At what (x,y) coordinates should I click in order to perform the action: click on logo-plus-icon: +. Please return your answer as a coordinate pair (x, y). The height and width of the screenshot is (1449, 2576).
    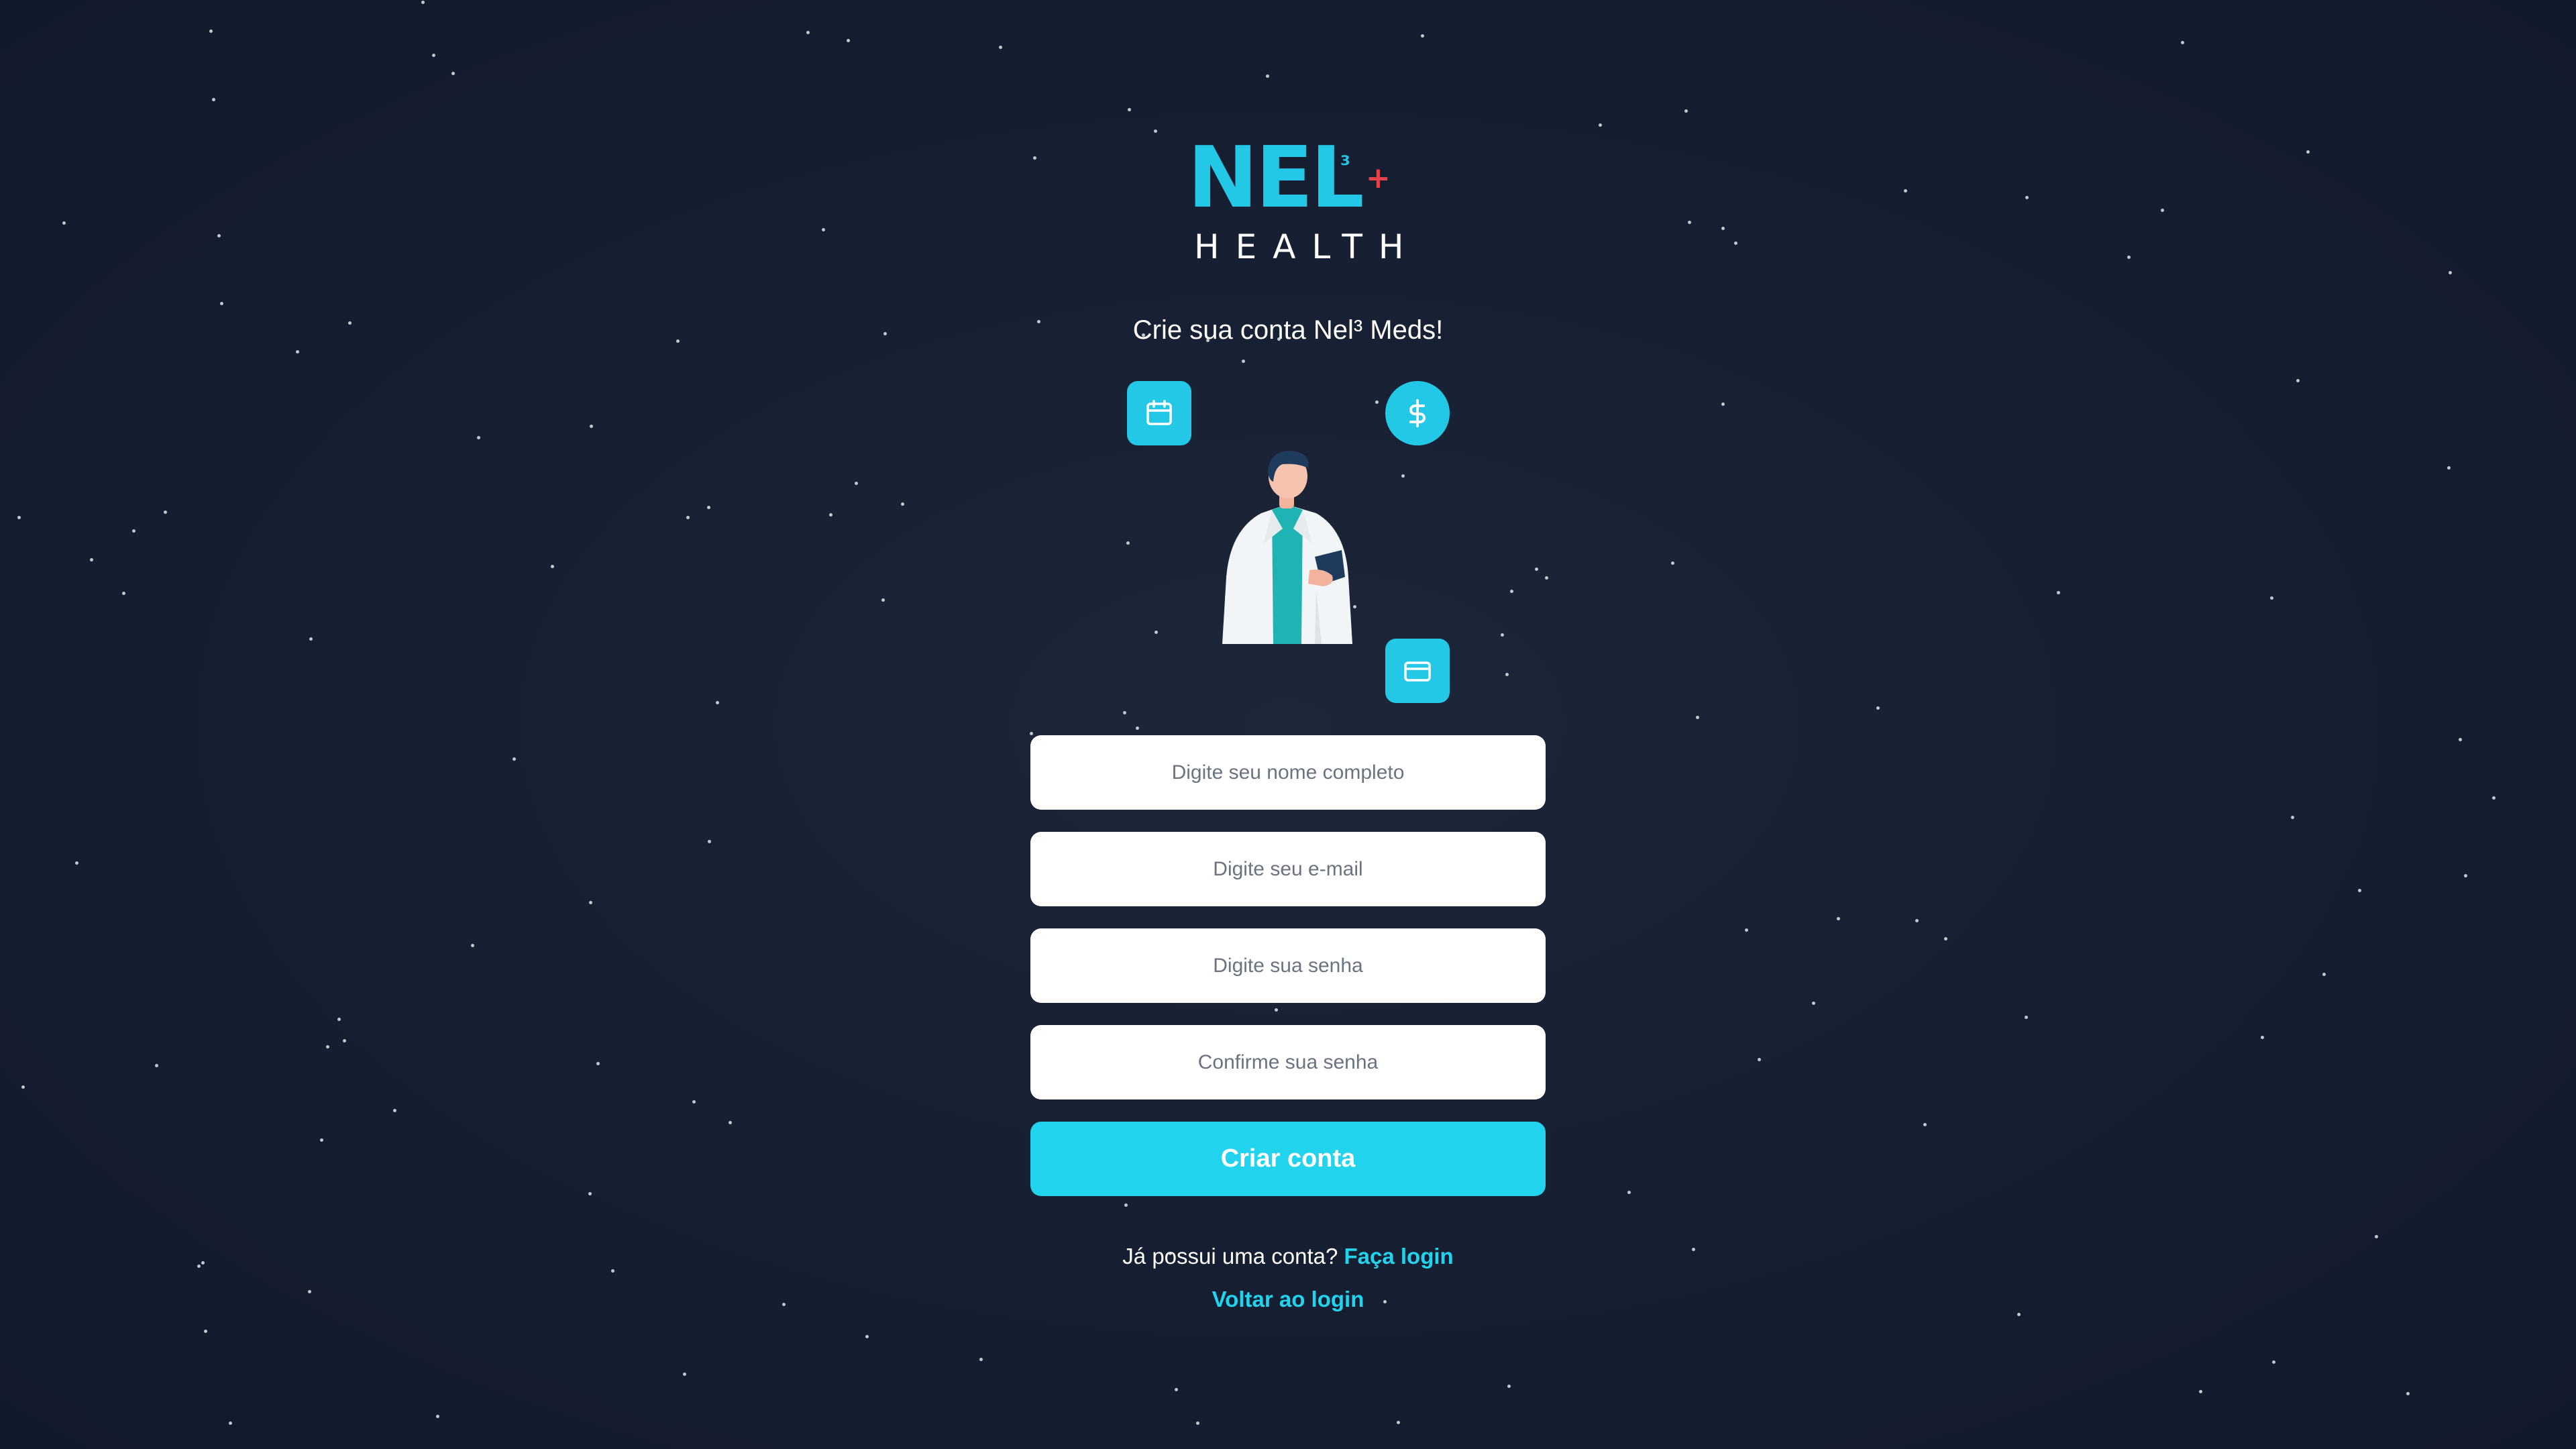
    Looking at the image, I should click on (1378, 178).